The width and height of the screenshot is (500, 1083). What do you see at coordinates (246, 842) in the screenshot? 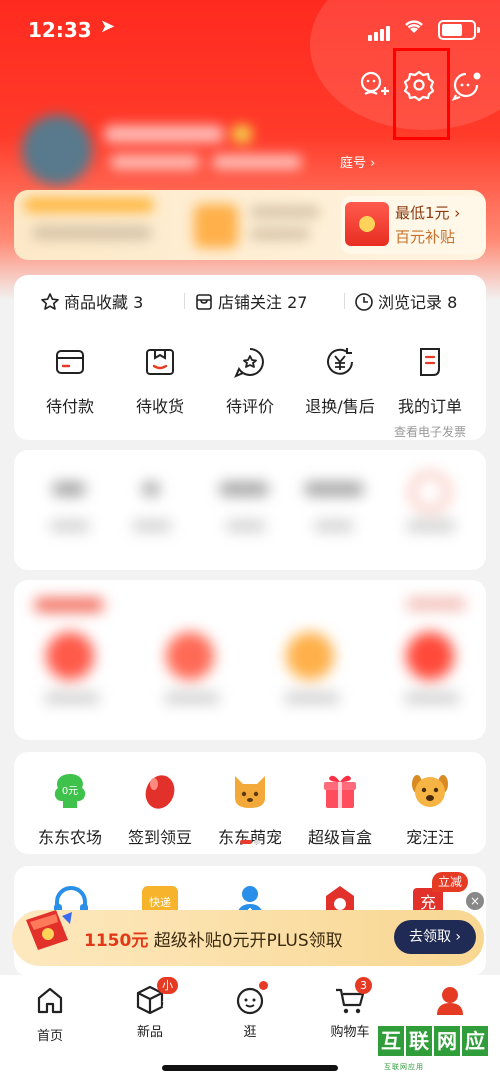
I see `carousel-indicator-active` at bounding box center [246, 842].